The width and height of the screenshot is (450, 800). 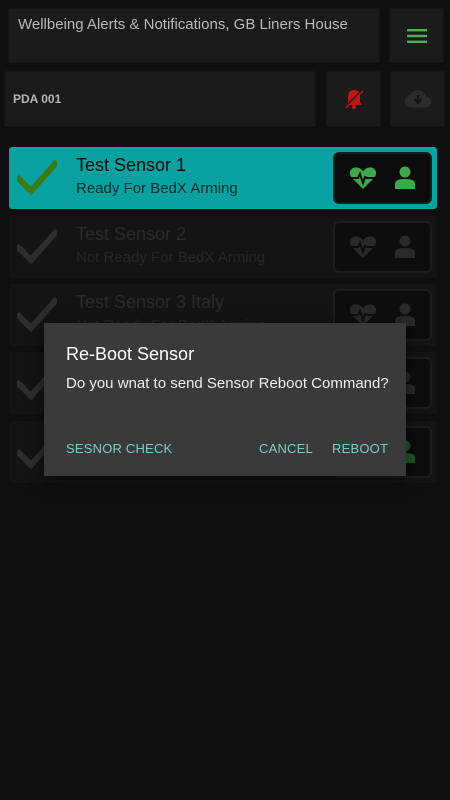 What do you see at coordinates (130, 354) in the screenshot?
I see `dialog-title: Re-Boot Sensor` at bounding box center [130, 354].